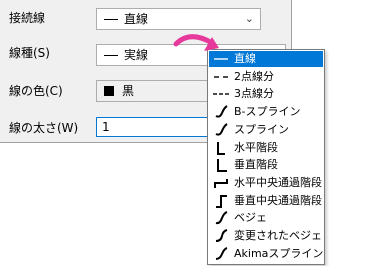 The width and height of the screenshot is (374, 266). Describe the element at coordinates (278, 182) in the screenshot. I see `dropdown-option-label: 水平中央通過階段` at that location.